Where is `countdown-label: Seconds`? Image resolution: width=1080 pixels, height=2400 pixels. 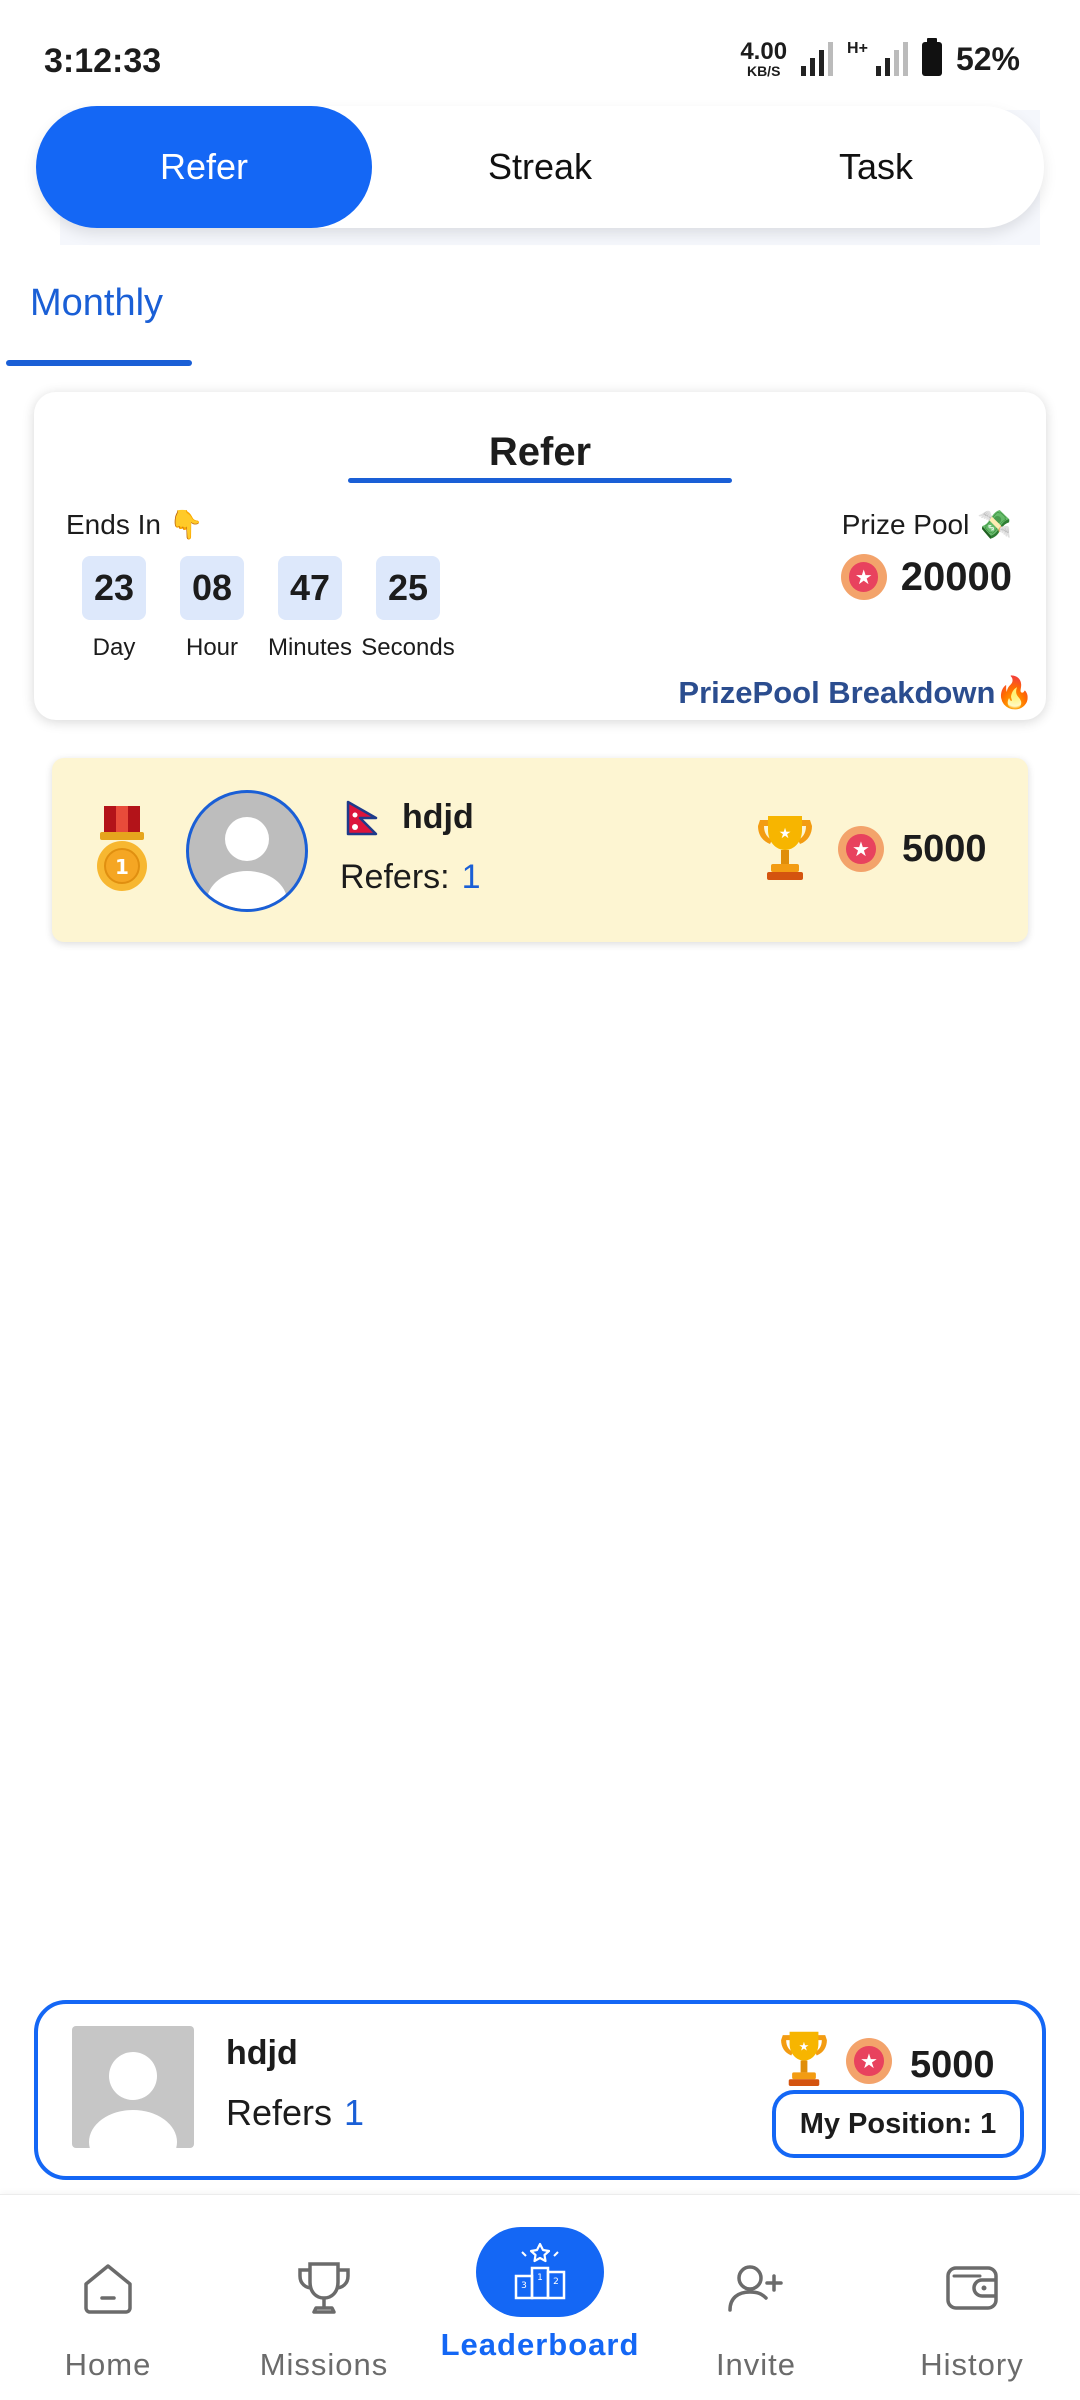
countdown-label: Seconds is located at coordinates (408, 647).